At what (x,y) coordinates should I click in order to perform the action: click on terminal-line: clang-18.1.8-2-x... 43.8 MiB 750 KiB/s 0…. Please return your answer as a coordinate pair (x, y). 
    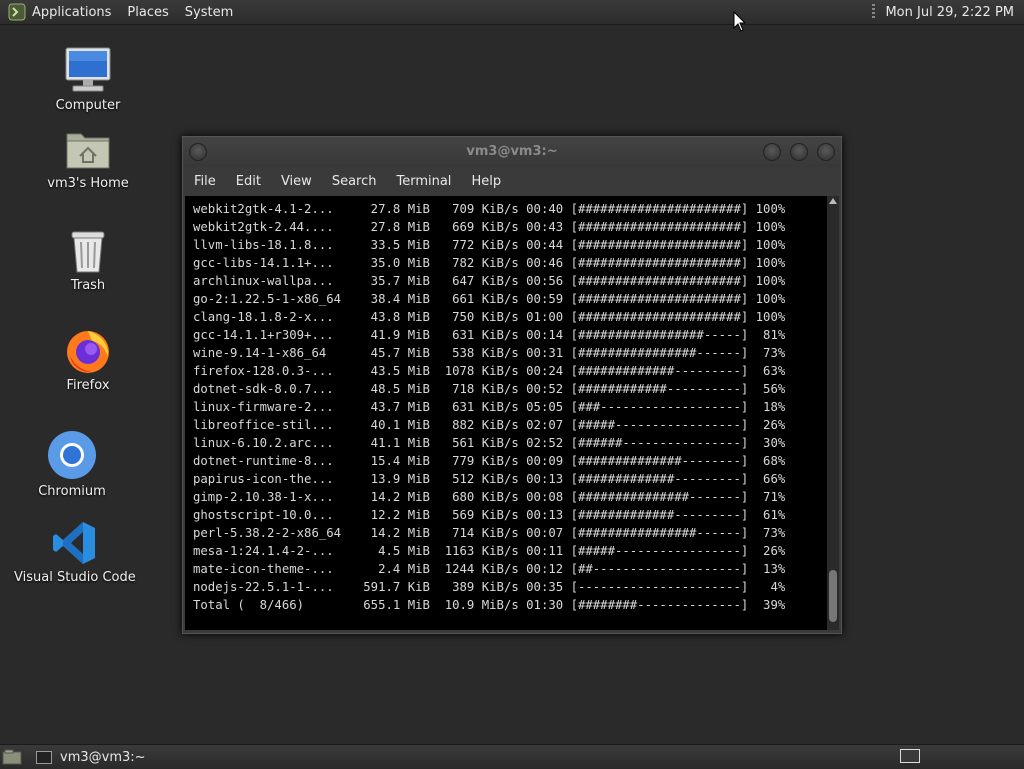
    Looking at the image, I should click on (489, 317).